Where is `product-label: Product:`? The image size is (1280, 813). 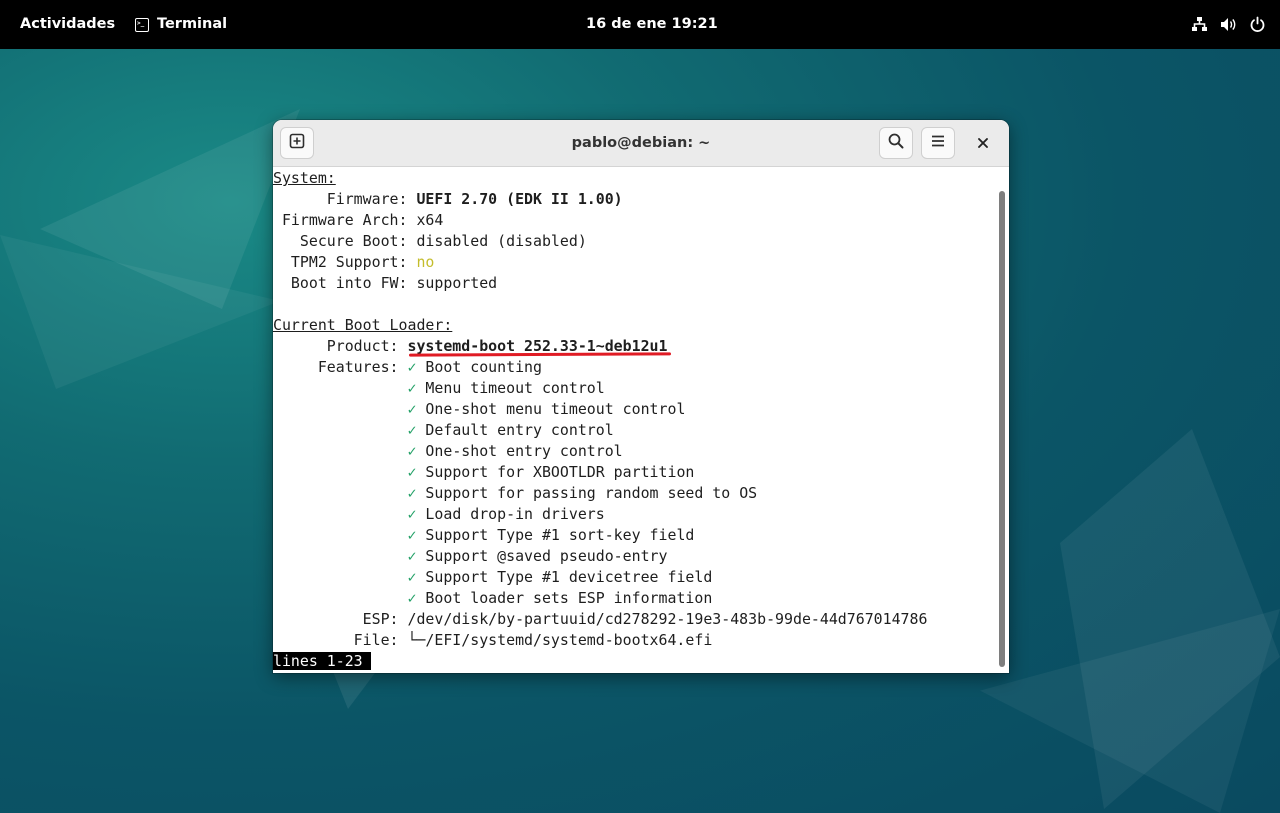
product-label: Product: is located at coordinates (340, 346).